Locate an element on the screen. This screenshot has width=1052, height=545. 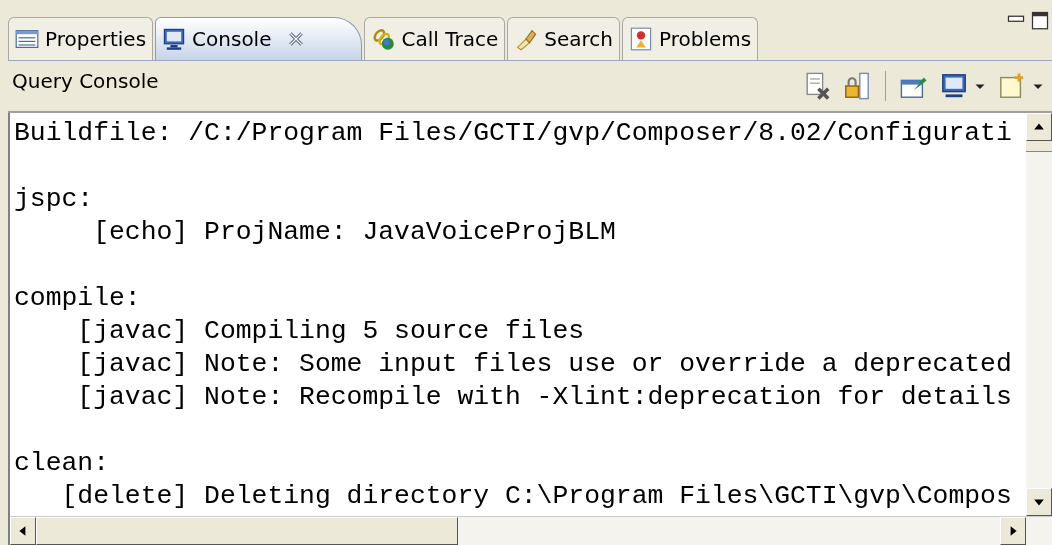
console-line: compile: is located at coordinates (77, 298).